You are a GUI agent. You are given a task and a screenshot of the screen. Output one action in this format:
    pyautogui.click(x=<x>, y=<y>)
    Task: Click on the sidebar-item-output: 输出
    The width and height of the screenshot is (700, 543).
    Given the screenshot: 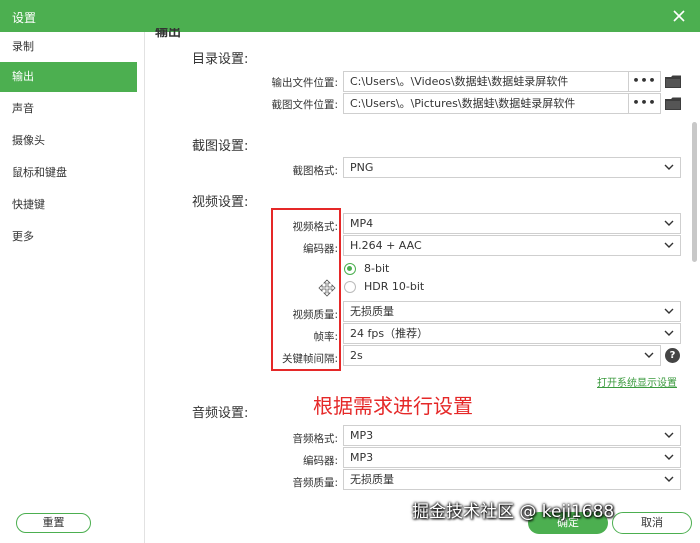 What is the action you would take?
    pyautogui.click(x=68, y=77)
    